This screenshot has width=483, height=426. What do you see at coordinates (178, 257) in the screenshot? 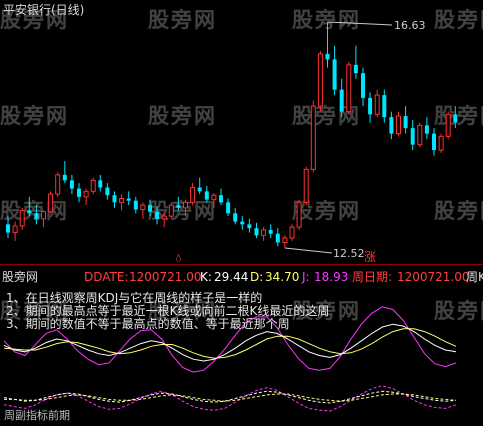
I see `signal-marker: ◊` at bounding box center [178, 257].